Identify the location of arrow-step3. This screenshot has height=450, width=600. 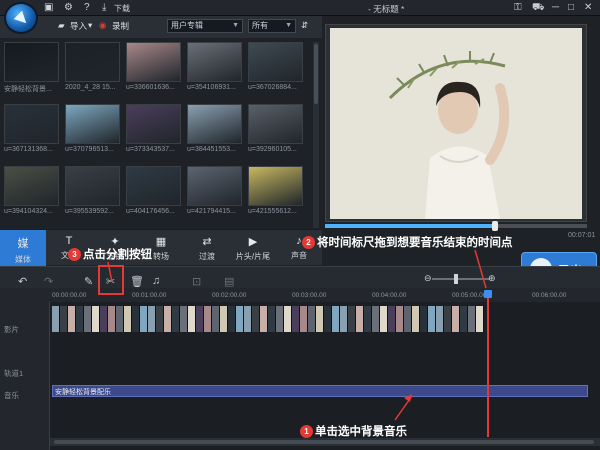
(110, 272).